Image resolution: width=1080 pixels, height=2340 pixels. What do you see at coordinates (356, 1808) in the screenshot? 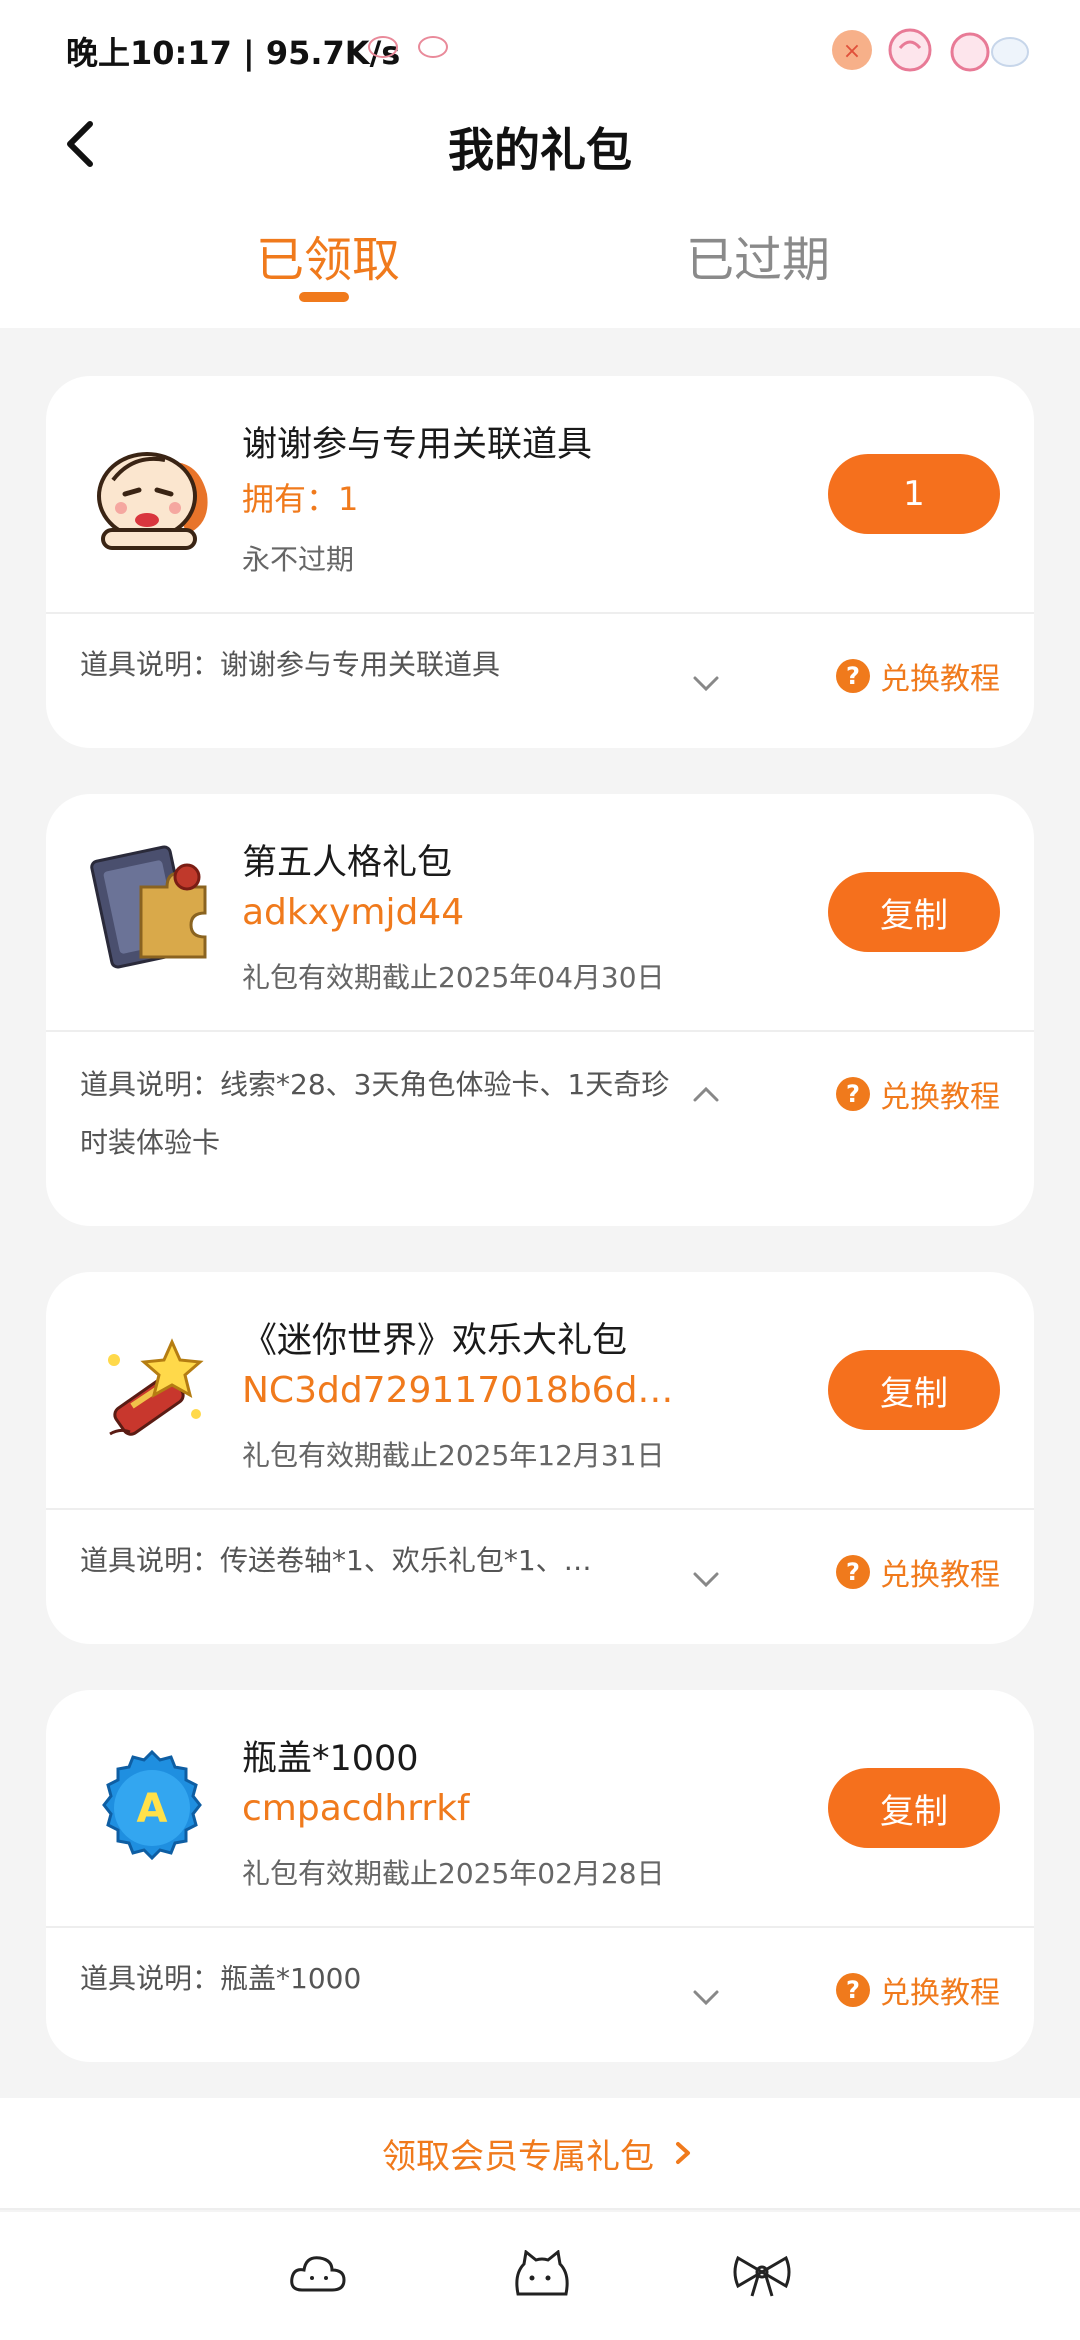
I see `gift-code: cmpacdhrrkf` at bounding box center [356, 1808].